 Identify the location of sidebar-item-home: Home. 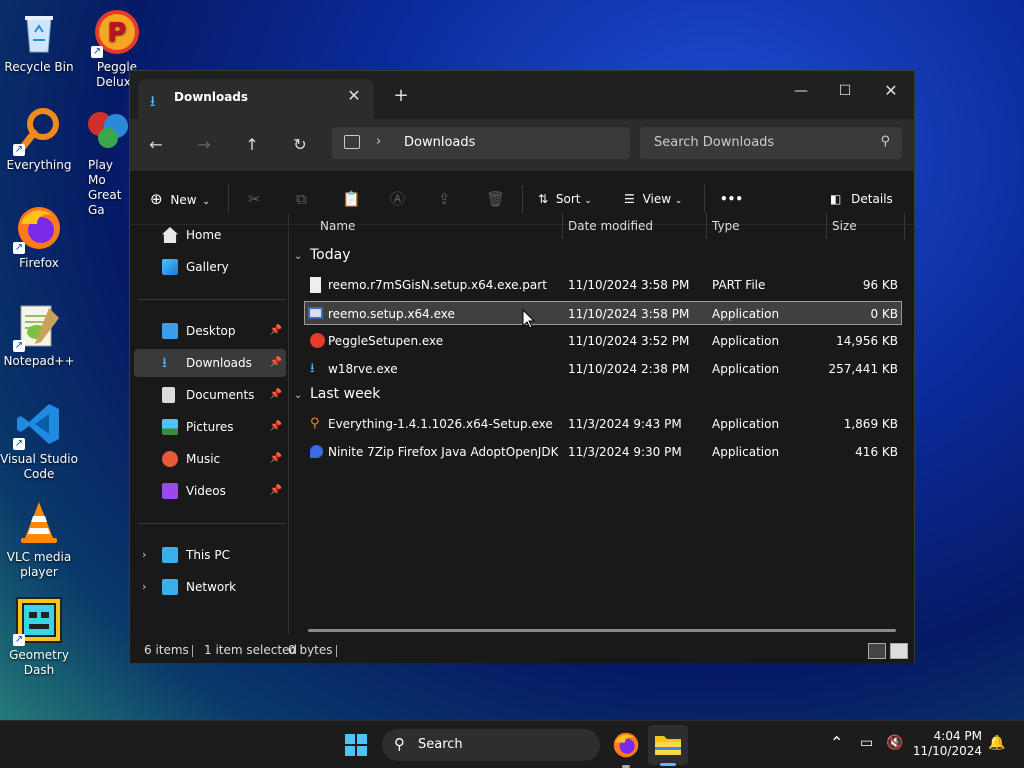
(210, 235).